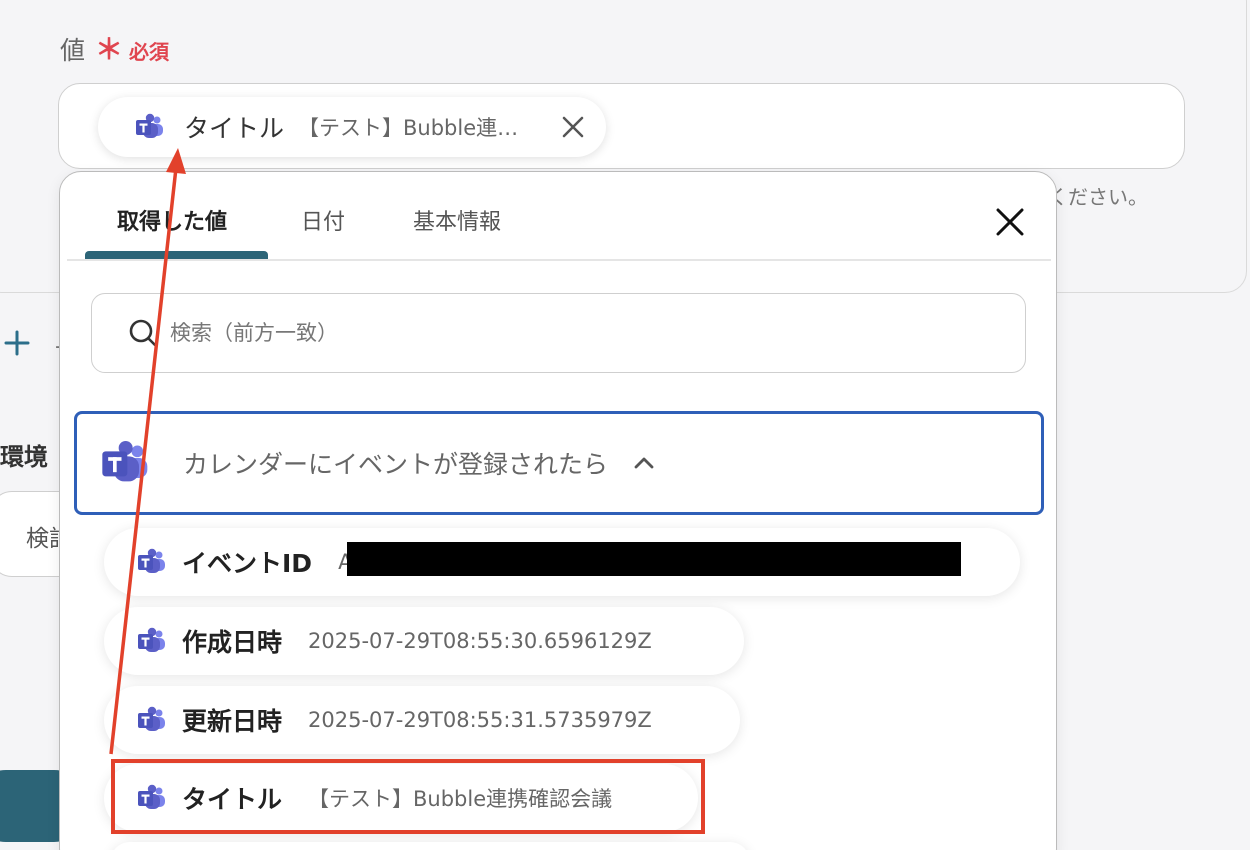  I want to click on tab-acquired-values: 取得した値, so click(172, 220).